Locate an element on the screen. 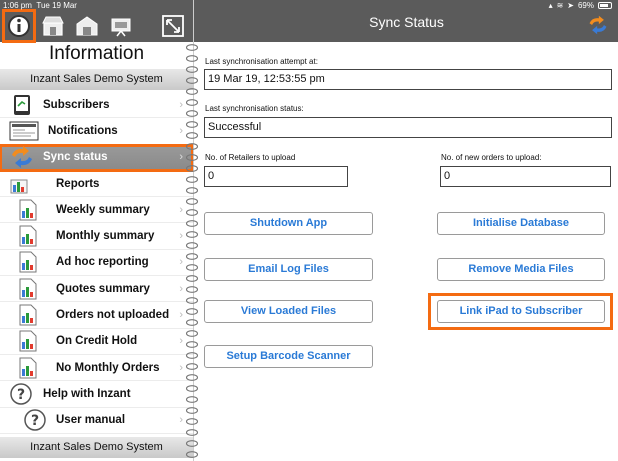 The image size is (618, 461). battery-percent: 69% is located at coordinates (585, 5).